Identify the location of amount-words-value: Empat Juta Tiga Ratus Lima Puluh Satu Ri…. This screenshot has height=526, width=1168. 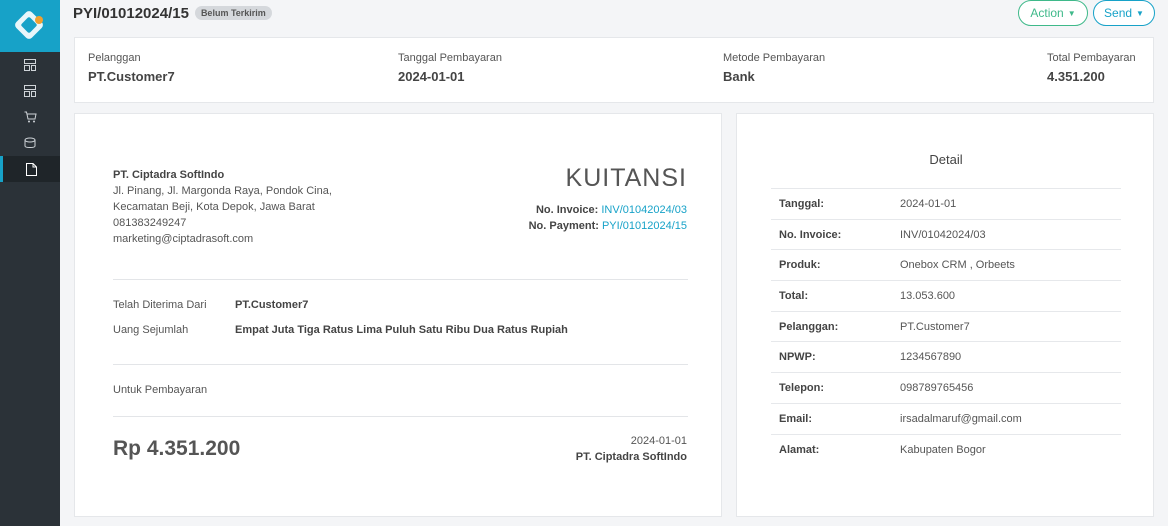
(401, 330).